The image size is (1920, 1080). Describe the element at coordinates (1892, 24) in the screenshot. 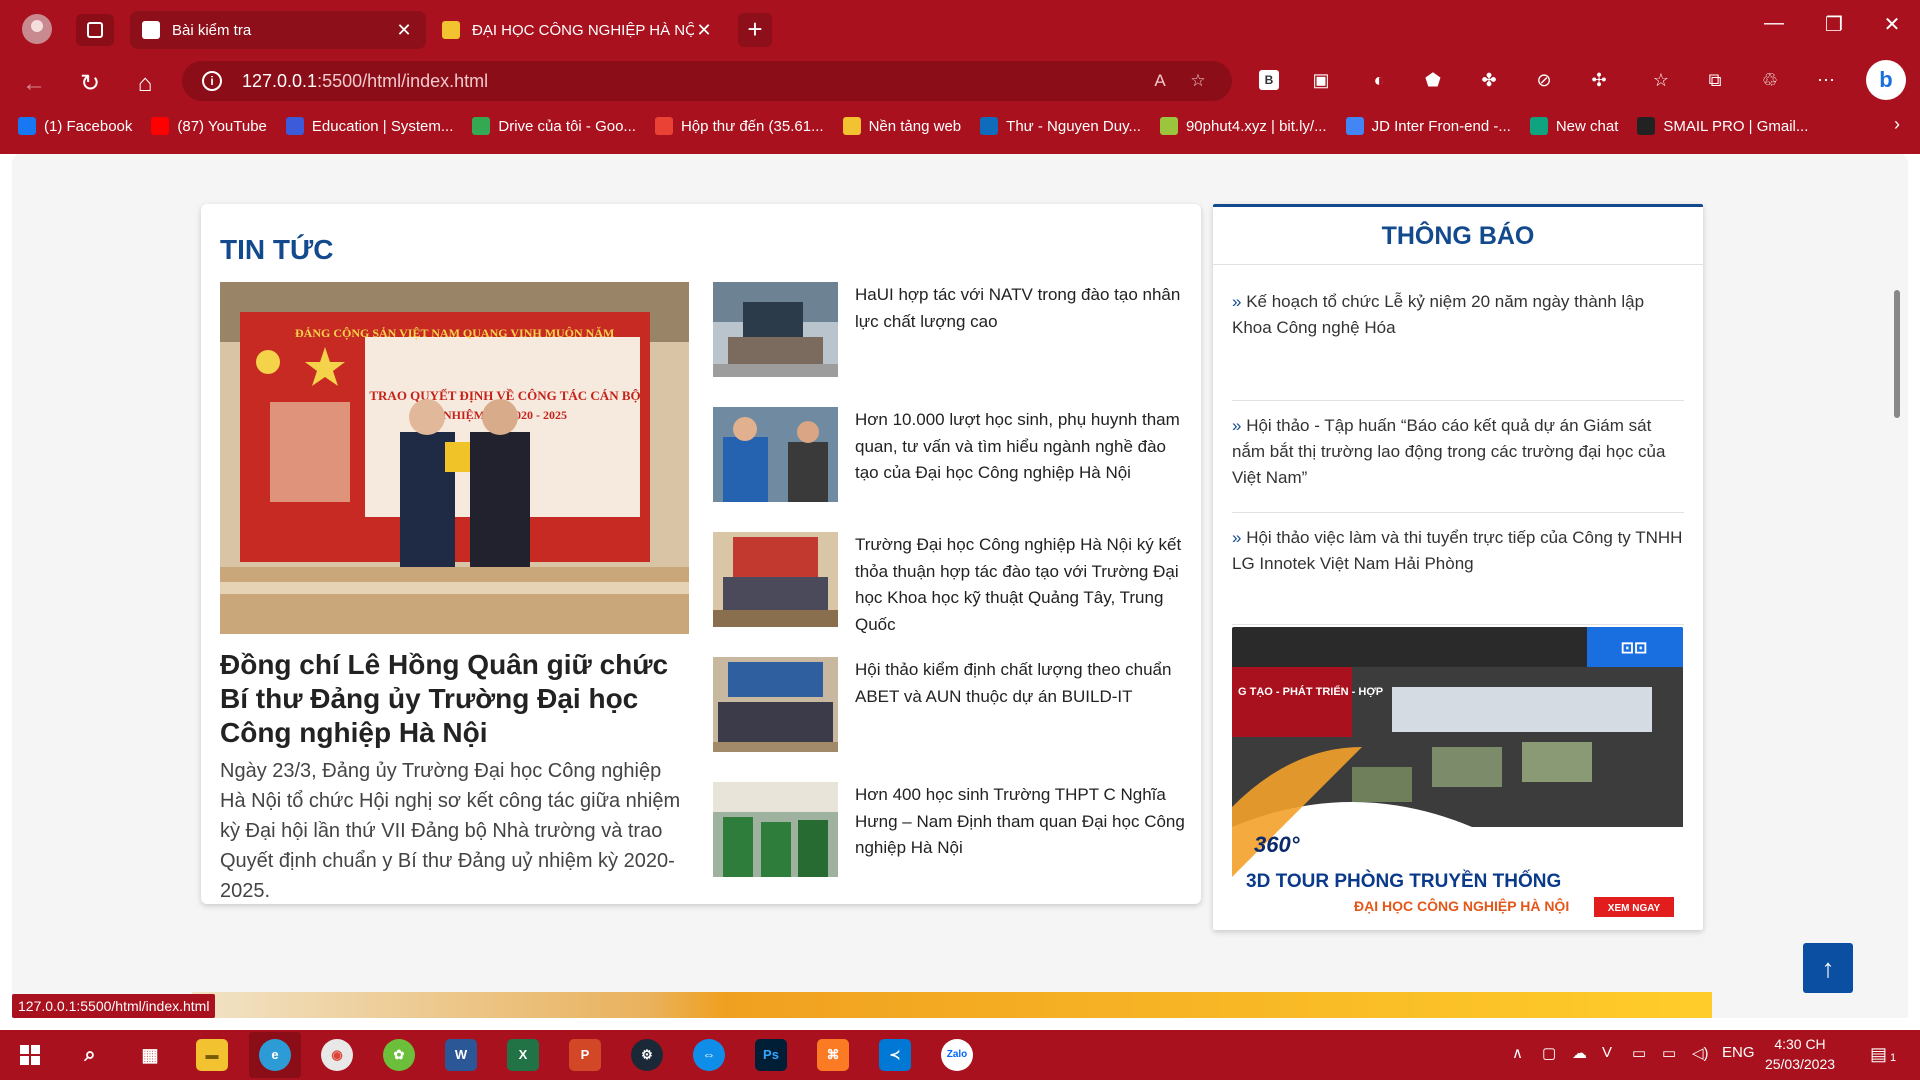

I see `close-window-icon: ✕` at that location.